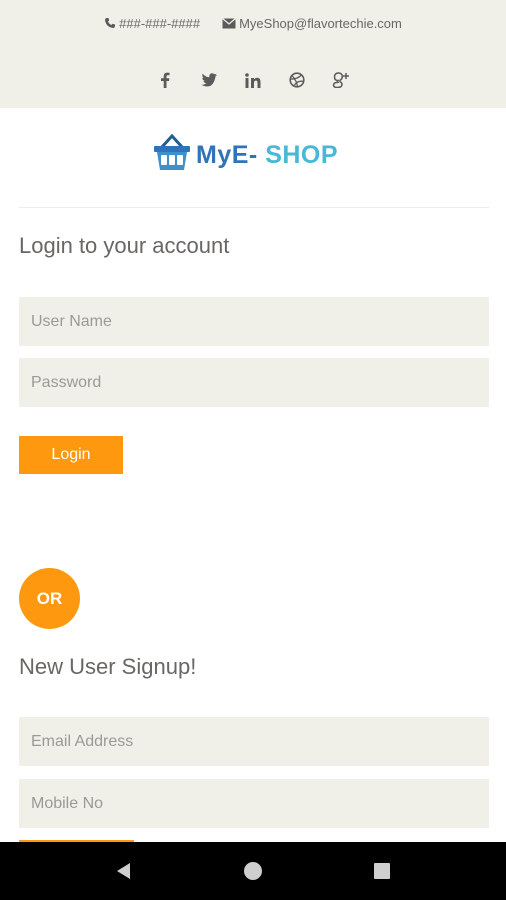 This screenshot has width=506, height=900. Describe the element at coordinates (254, 803) in the screenshot. I see `mobile-field` at that location.